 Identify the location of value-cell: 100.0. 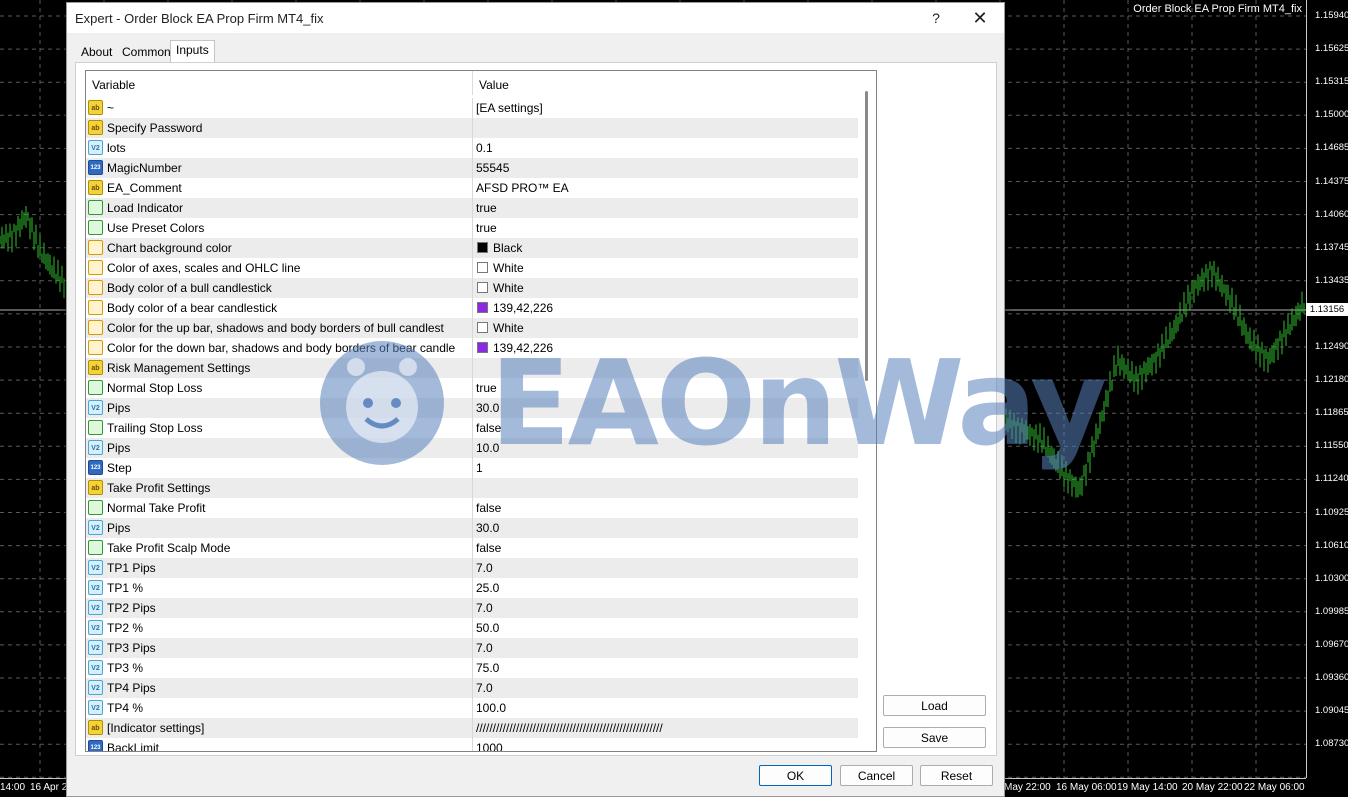
(664, 708).